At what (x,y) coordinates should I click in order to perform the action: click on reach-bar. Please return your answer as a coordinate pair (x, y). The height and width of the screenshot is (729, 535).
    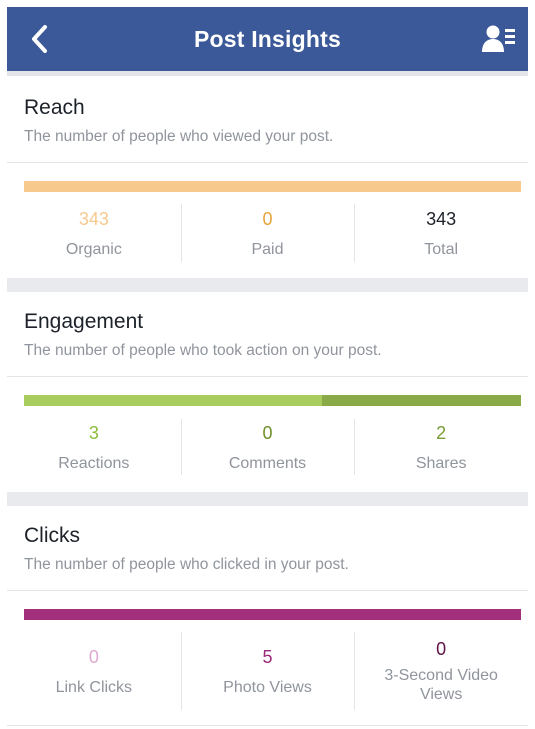
    Looking at the image, I should click on (272, 186).